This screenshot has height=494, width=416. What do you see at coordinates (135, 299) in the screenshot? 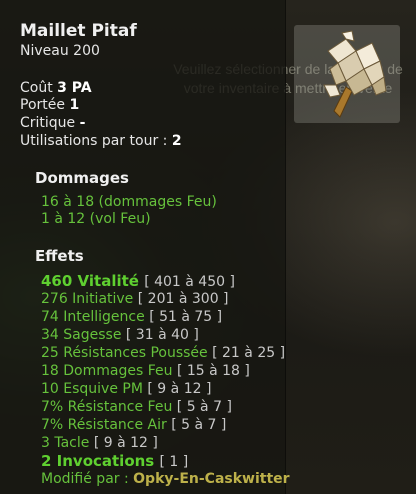
I see `effect-line: 276 Initiative [ 201 à 300 ]` at bounding box center [135, 299].